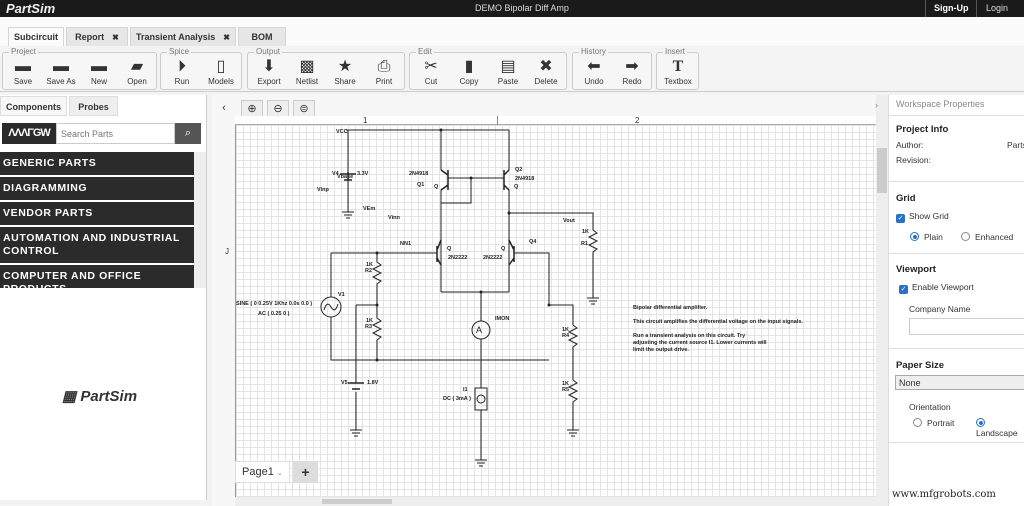 The image size is (1024, 506). Describe the element at coordinates (61, 71) in the screenshot. I see `save-as-button: ▬ Save As` at that location.